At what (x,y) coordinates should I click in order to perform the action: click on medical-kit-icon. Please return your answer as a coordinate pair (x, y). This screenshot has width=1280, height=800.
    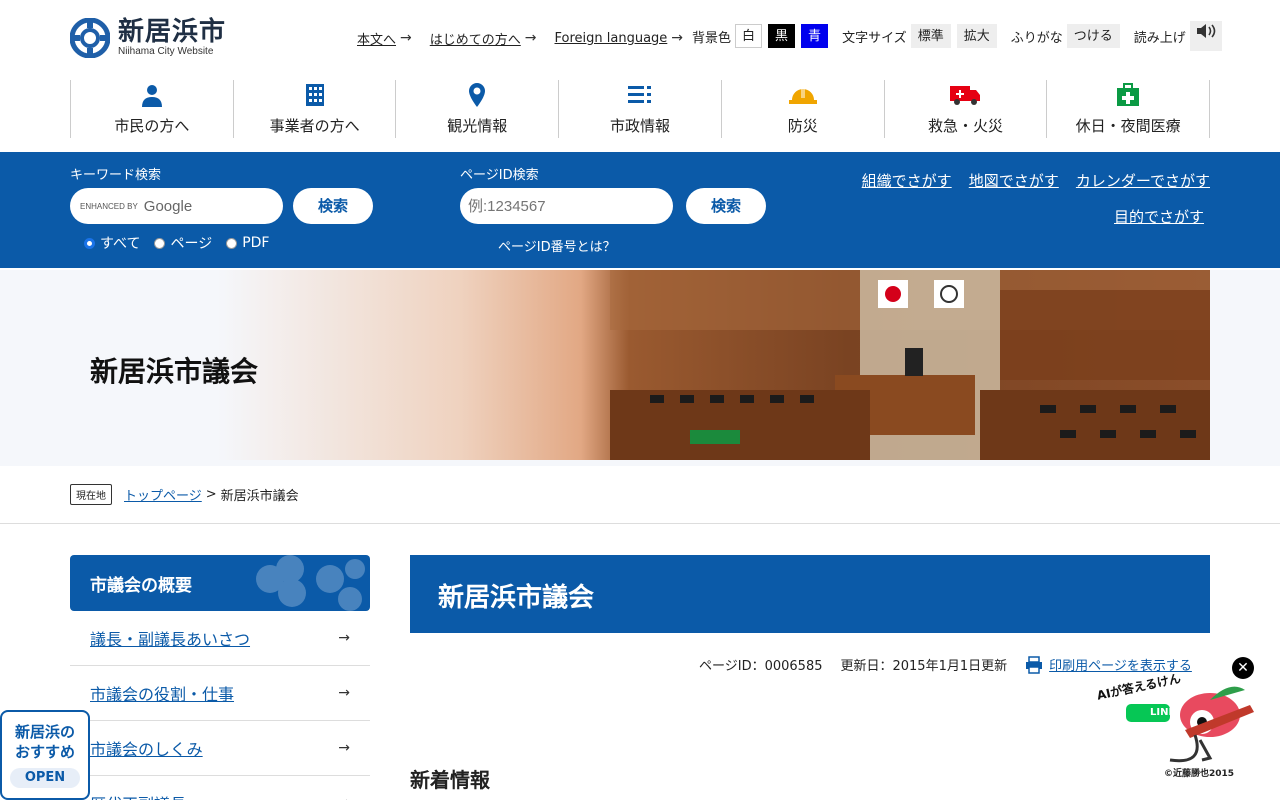
    Looking at the image, I should click on (1128, 94).